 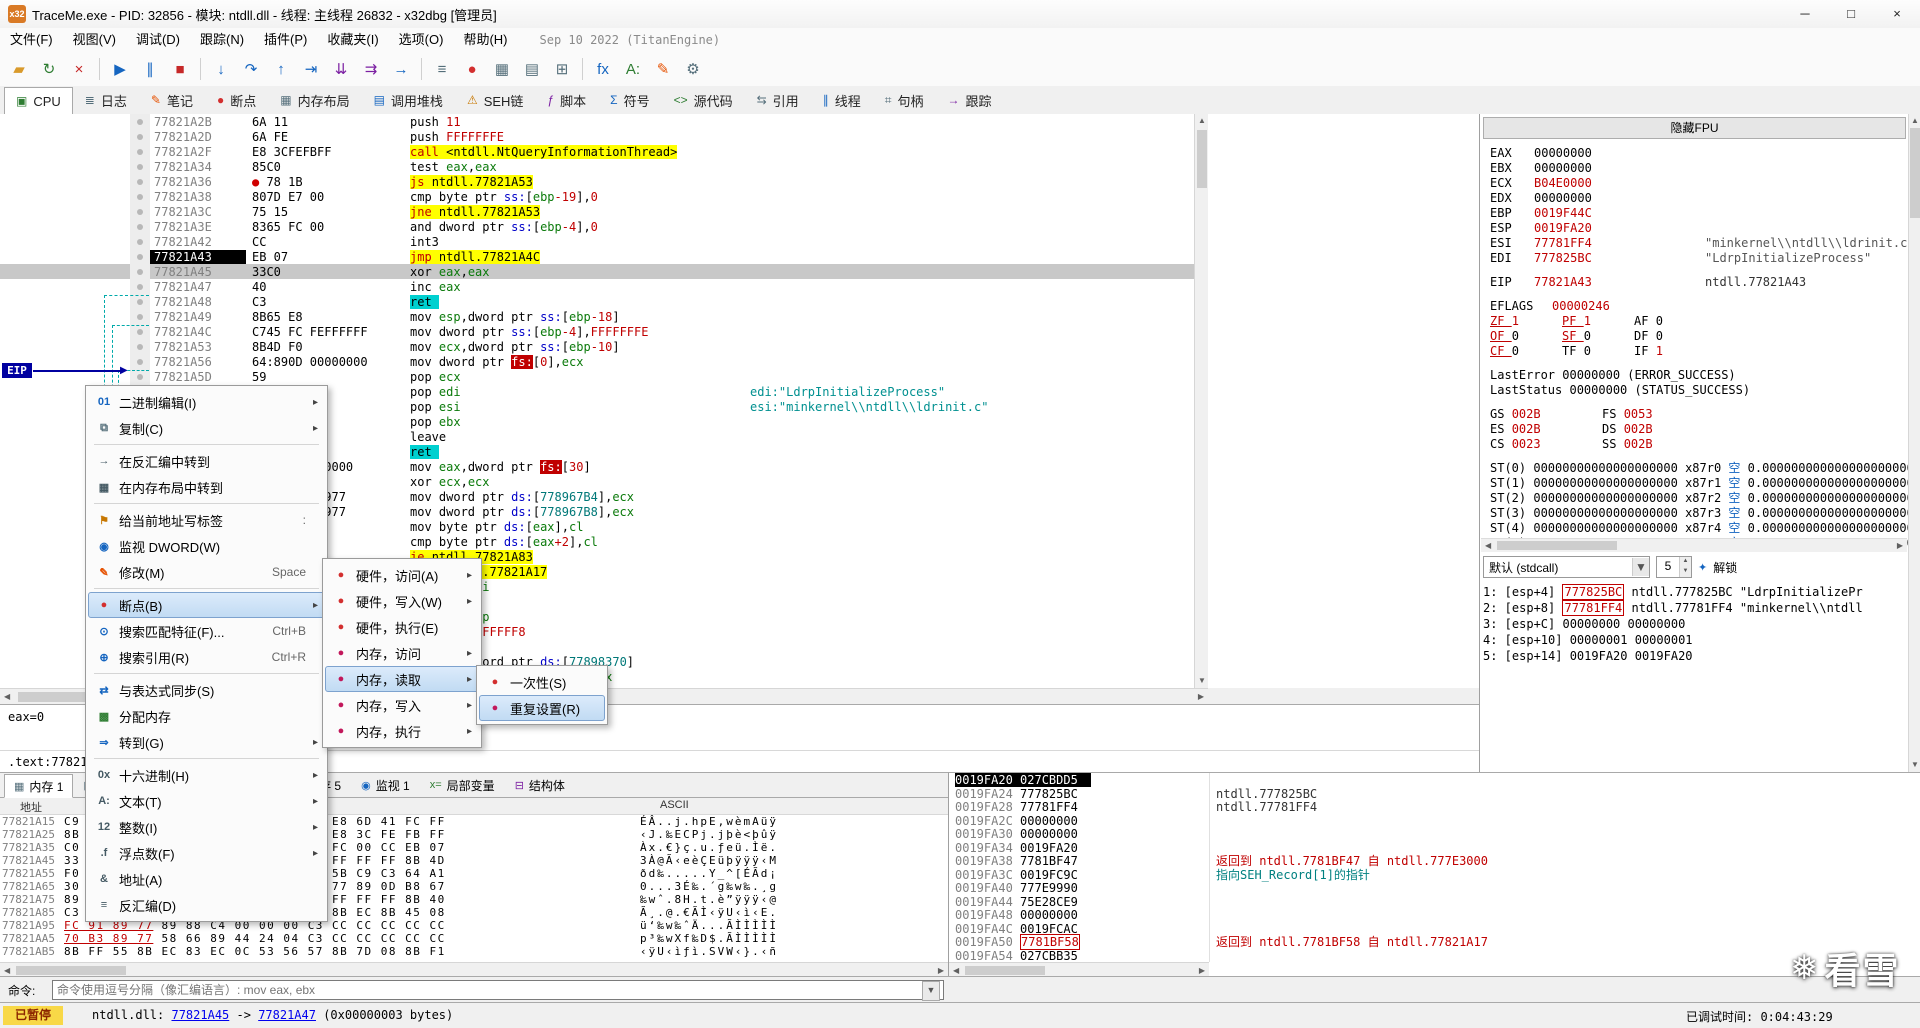 What do you see at coordinates (931, 991) in the screenshot?
I see `command-history-dropdown: ▼` at bounding box center [931, 991].